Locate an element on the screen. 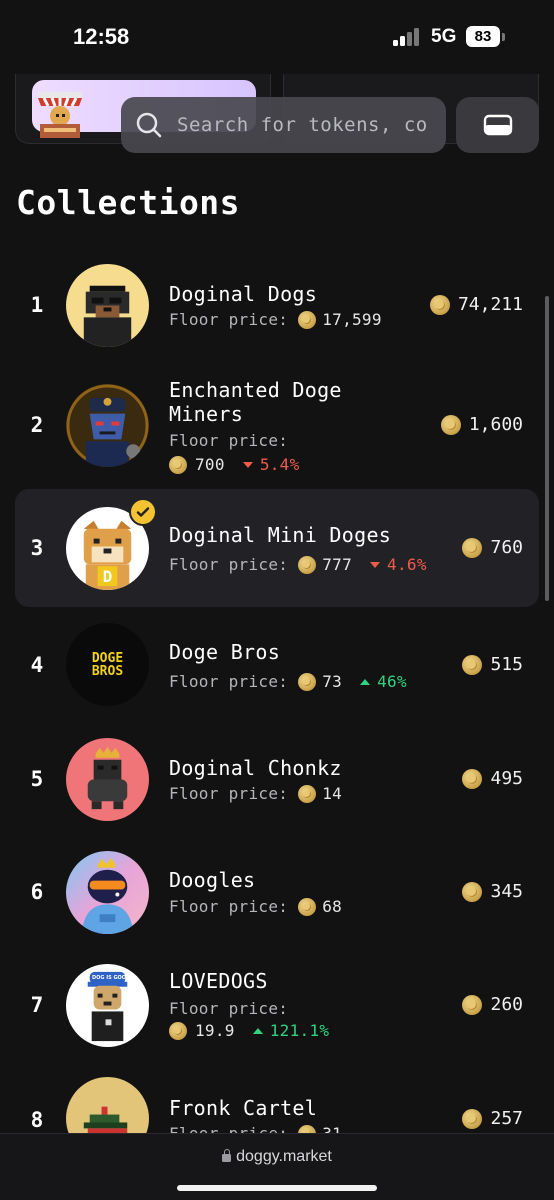 Image resolution: width=554 pixels, height=1200 pixels. floor-price: Floor price: 777 4.6% is located at coordinates (298, 564).